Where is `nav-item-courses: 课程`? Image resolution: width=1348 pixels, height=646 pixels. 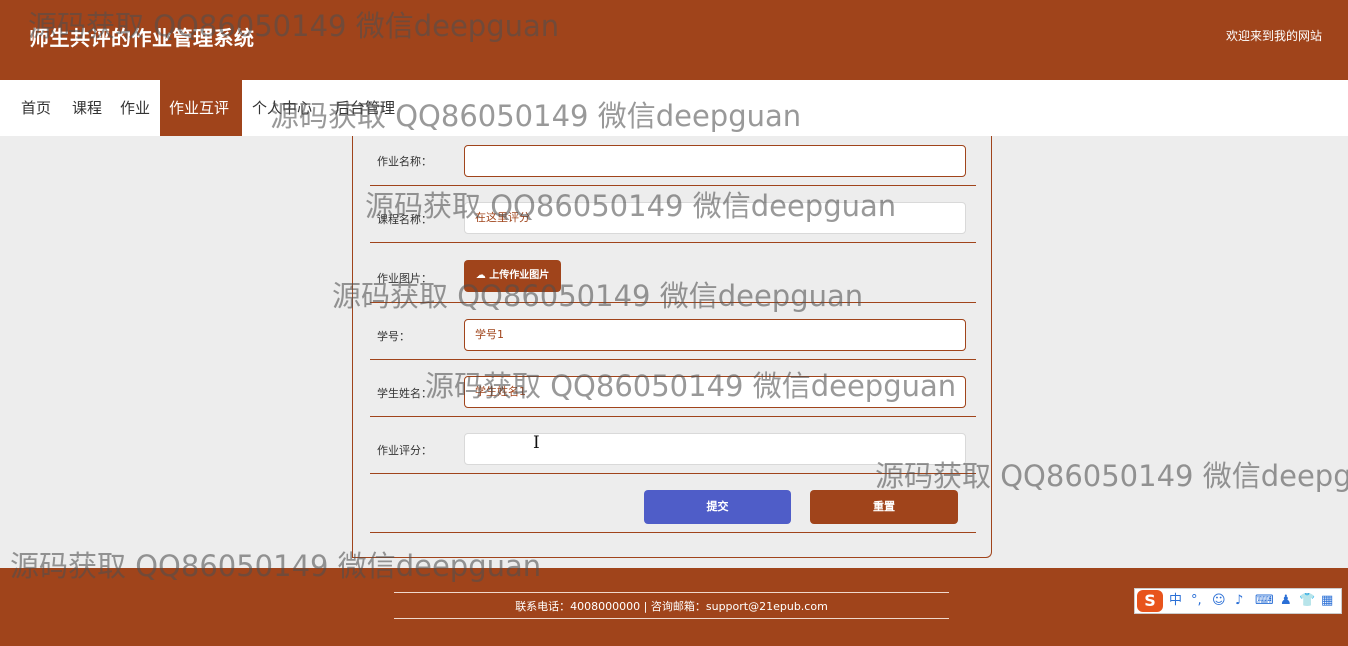 nav-item-courses: 课程 is located at coordinates (87, 108).